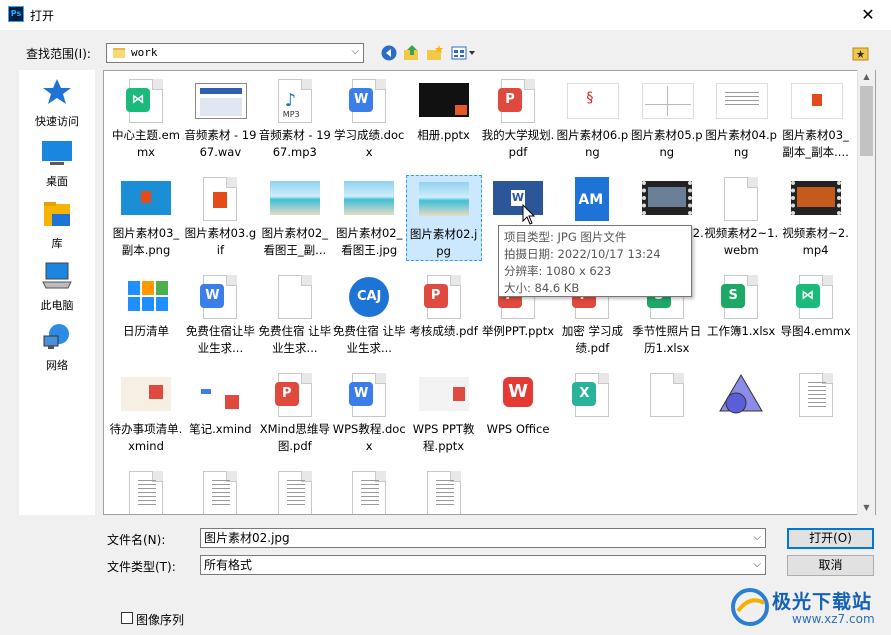 This screenshot has height=635, width=891. I want to click on file-name: 中心主题.emmx, so click(146, 143).